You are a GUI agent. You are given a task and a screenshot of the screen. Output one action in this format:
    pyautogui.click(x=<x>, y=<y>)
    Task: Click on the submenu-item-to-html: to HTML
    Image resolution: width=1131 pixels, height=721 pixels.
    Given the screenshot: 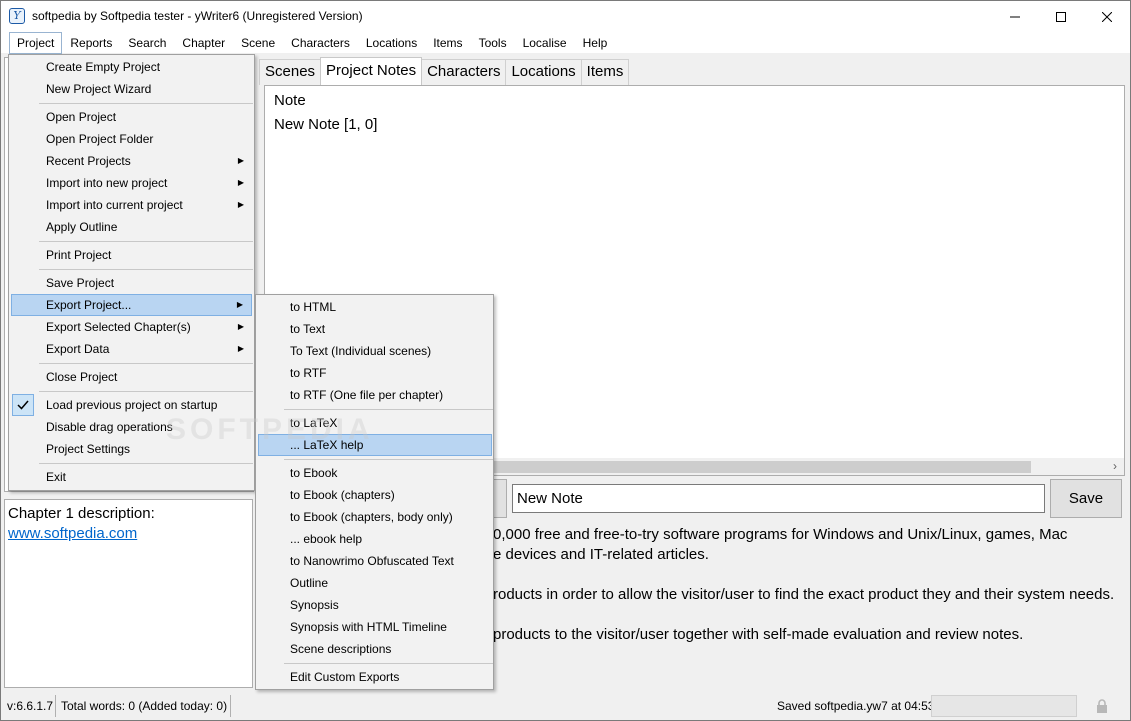 What is the action you would take?
    pyautogui.click(x=375, y=307)
    